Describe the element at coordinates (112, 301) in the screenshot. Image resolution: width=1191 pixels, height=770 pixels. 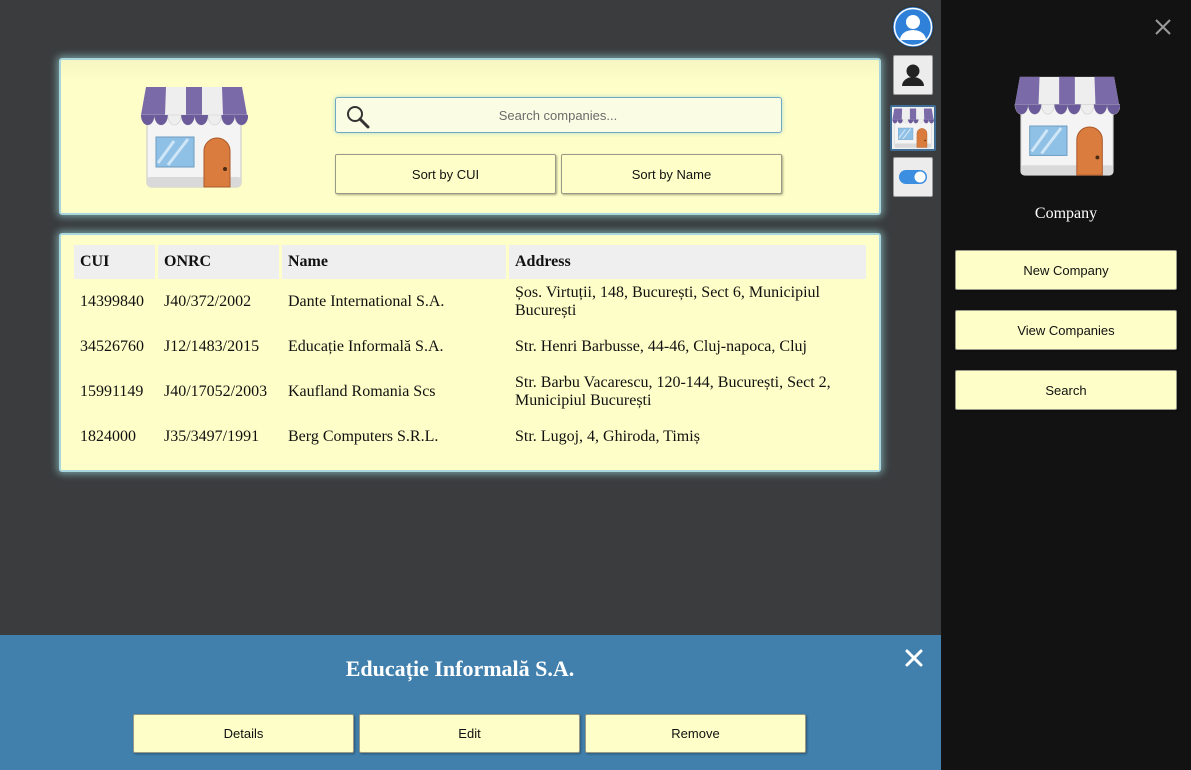
I see `cell-cui: 14399840` at that location.